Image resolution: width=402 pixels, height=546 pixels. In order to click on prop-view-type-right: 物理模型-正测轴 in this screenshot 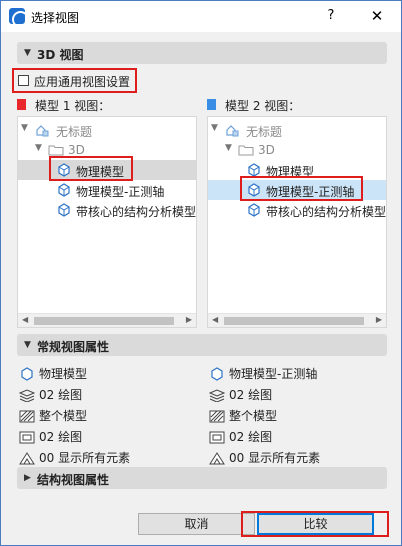, I will do `click(263, 373)`.